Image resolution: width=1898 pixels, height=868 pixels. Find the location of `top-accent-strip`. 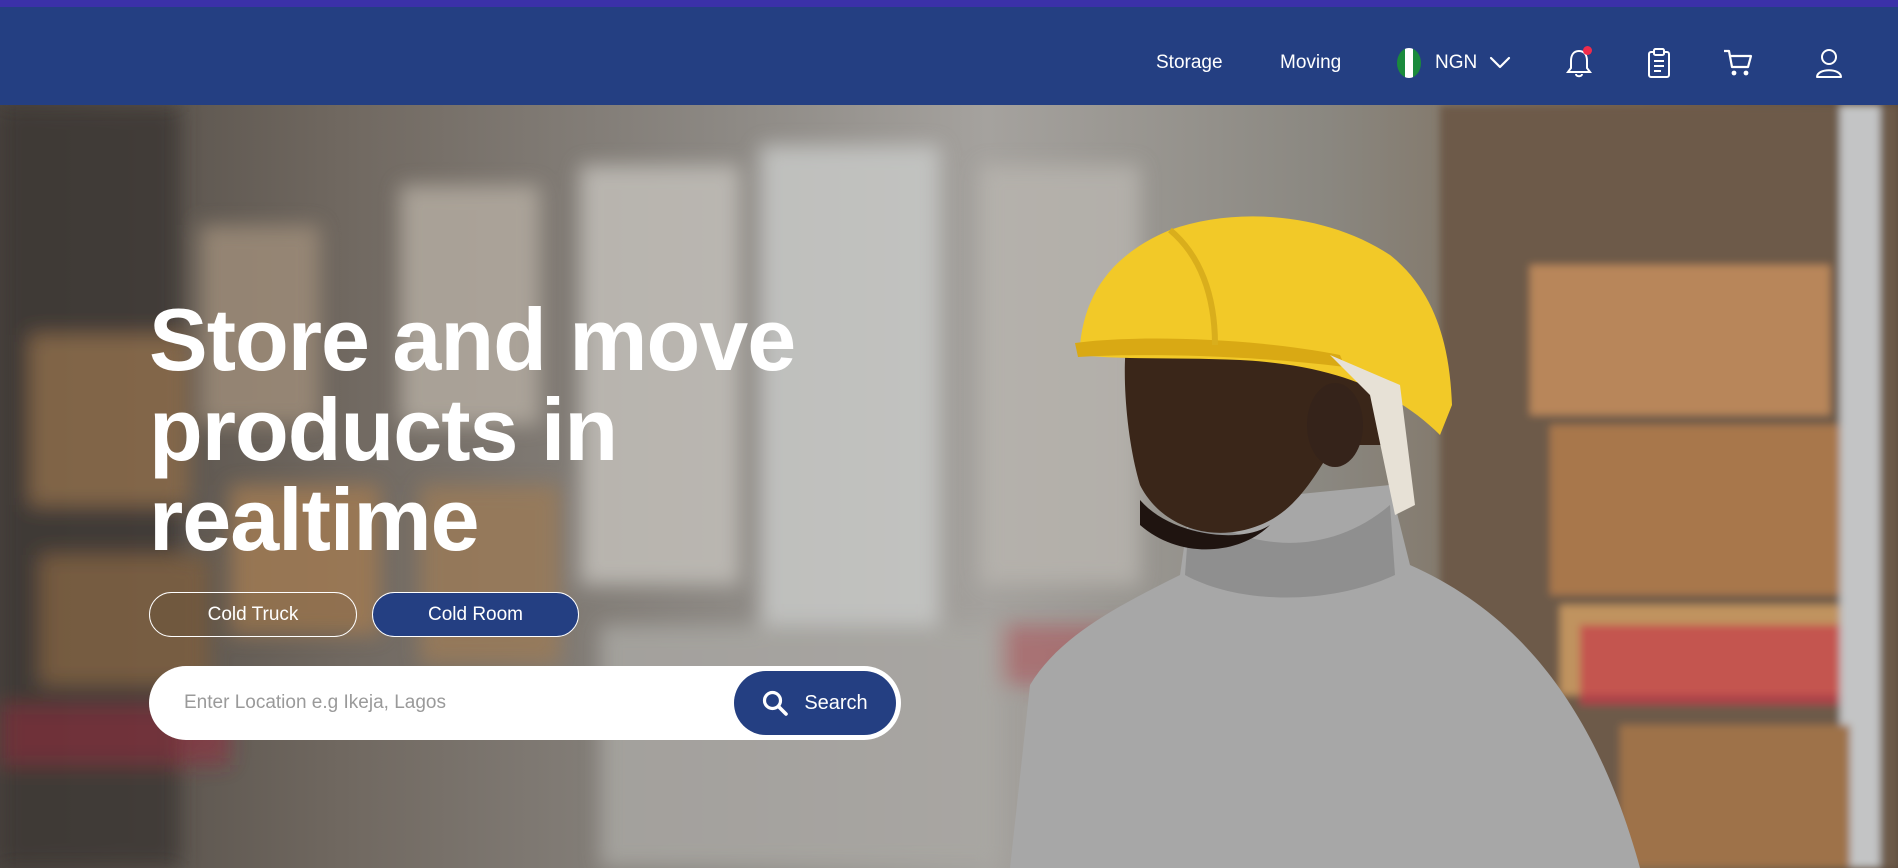

top-accent-strip is located at coordinates (949, 3).